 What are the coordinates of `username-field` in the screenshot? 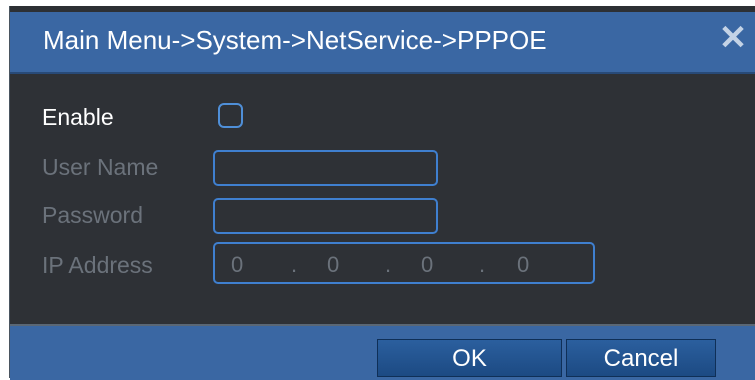 It's located at (325, 168).